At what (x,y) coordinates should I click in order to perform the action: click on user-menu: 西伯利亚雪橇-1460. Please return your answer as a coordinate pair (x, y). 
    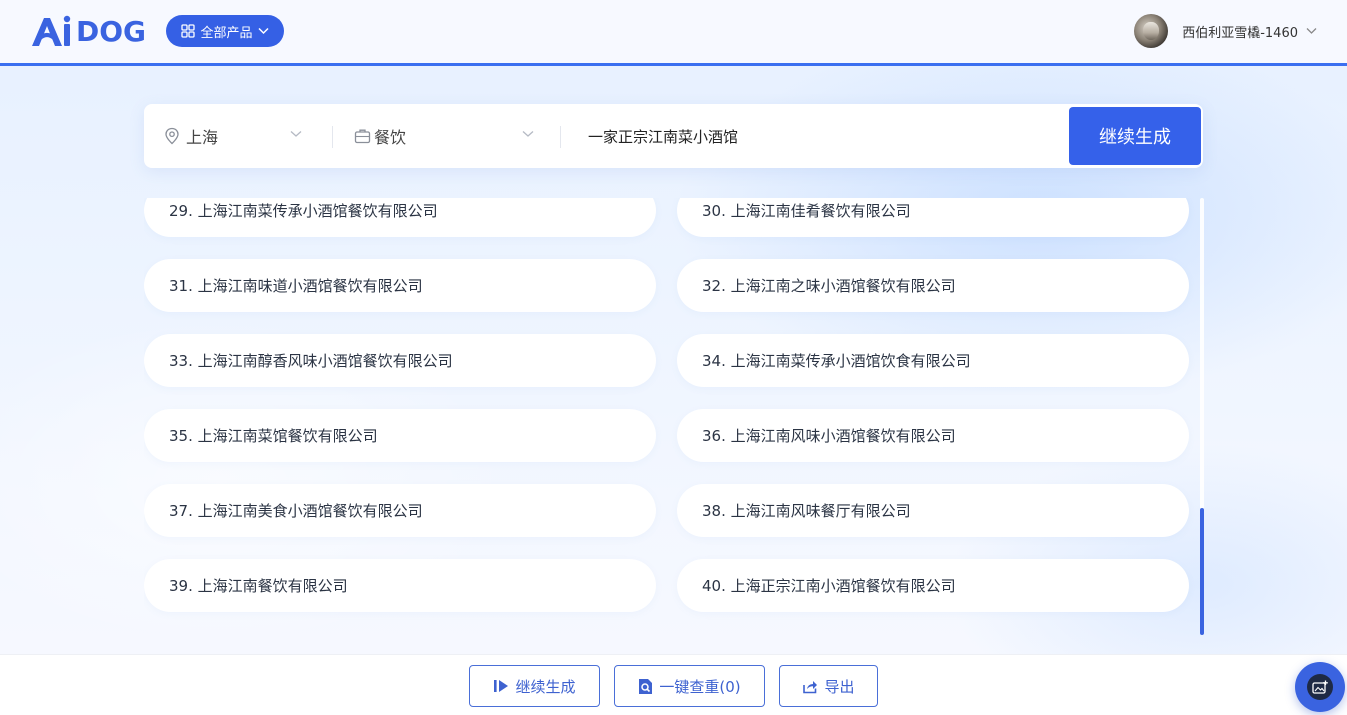
    Looking at the image, I should click on (1225, 31).